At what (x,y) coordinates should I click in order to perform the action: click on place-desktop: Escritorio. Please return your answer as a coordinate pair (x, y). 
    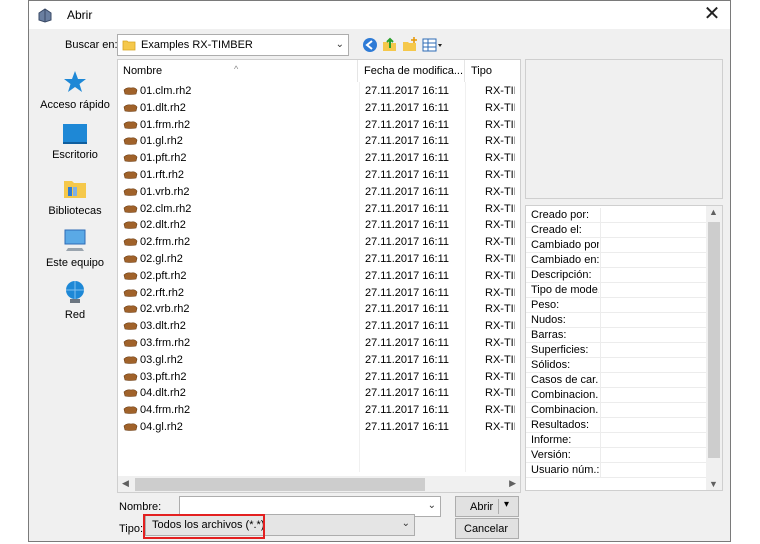
    Looking at the image, I should click on (75, 142).